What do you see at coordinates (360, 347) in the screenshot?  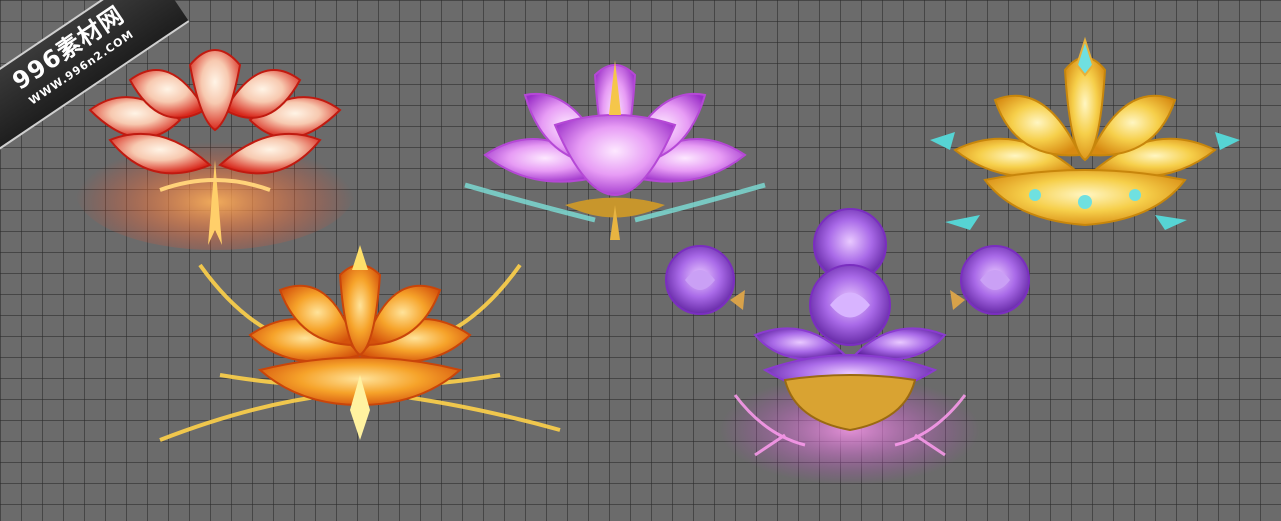 I see `orange-lotus-icon` at bounding box center [360, 347].